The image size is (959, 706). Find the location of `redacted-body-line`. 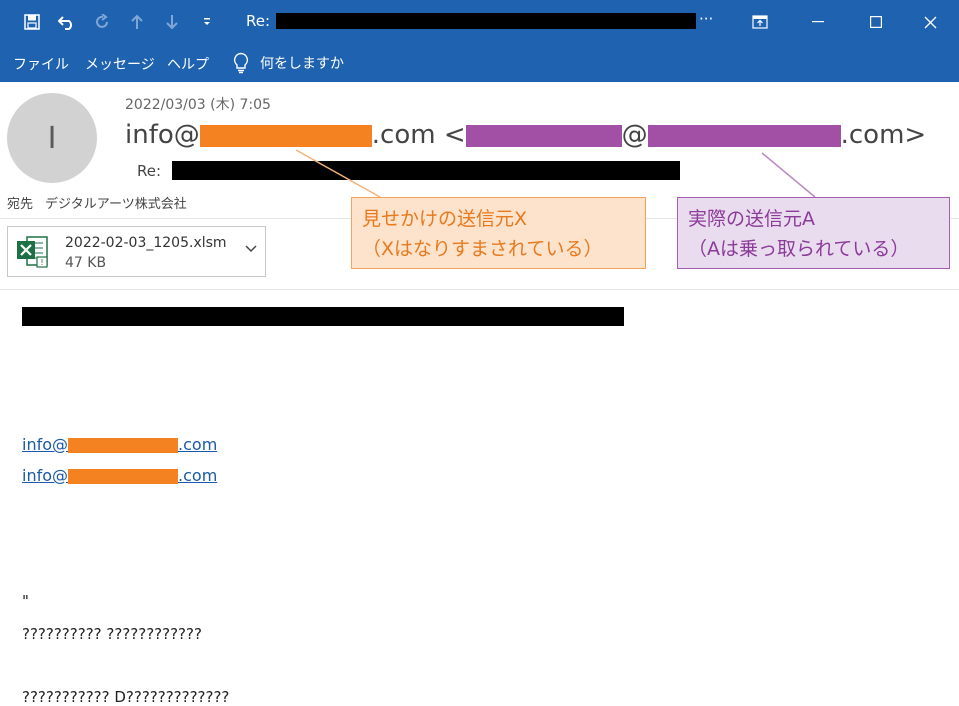

redacted-body-line is located at coordinates (323, 316).